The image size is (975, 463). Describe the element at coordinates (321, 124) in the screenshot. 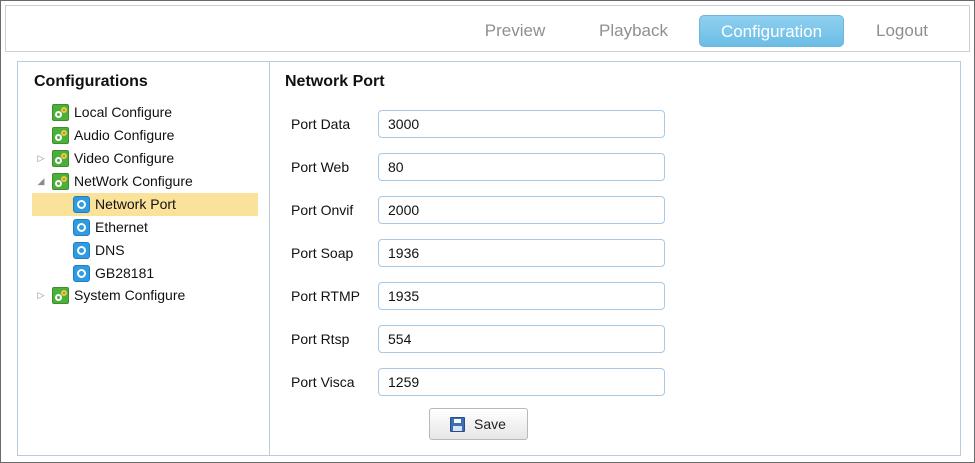

I see `port-data-label: Port Data` at that location.